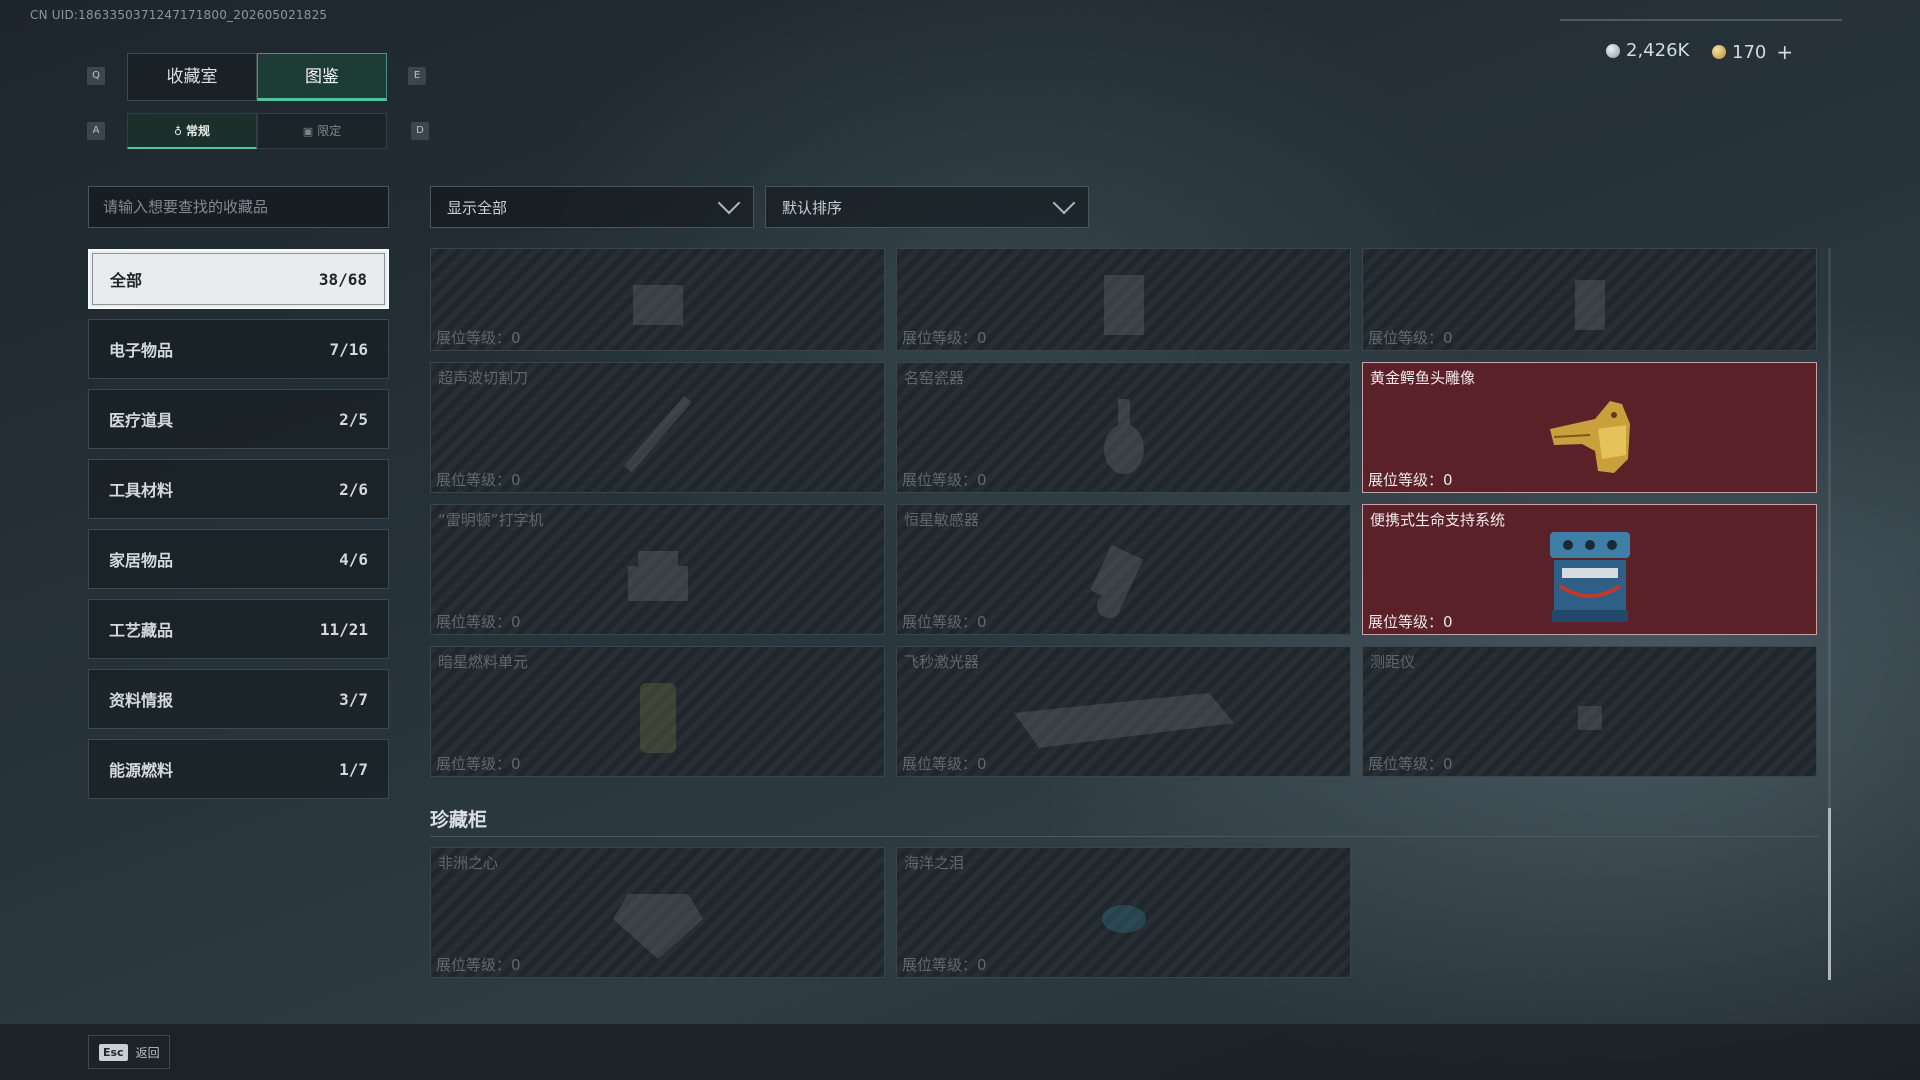  I want to click on category-household: 家居物品 4/6, so click(238, 559).